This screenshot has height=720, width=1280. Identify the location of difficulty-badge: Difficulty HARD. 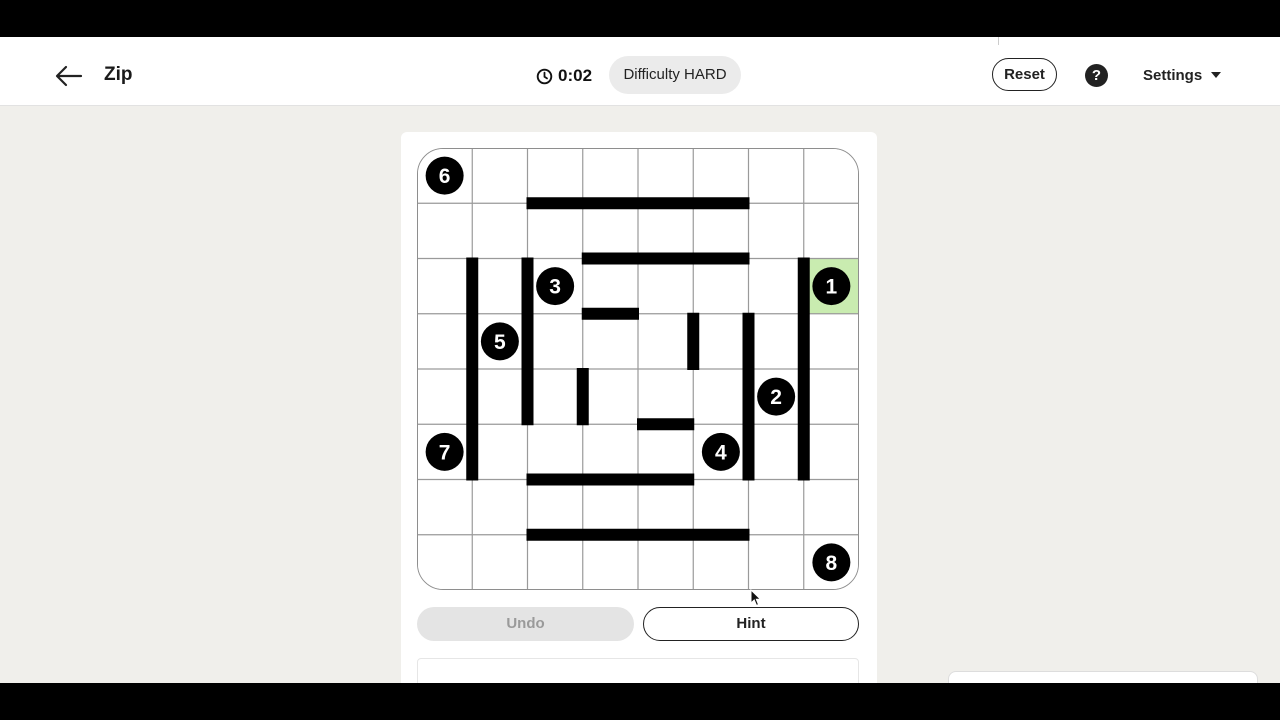
(675, 75).